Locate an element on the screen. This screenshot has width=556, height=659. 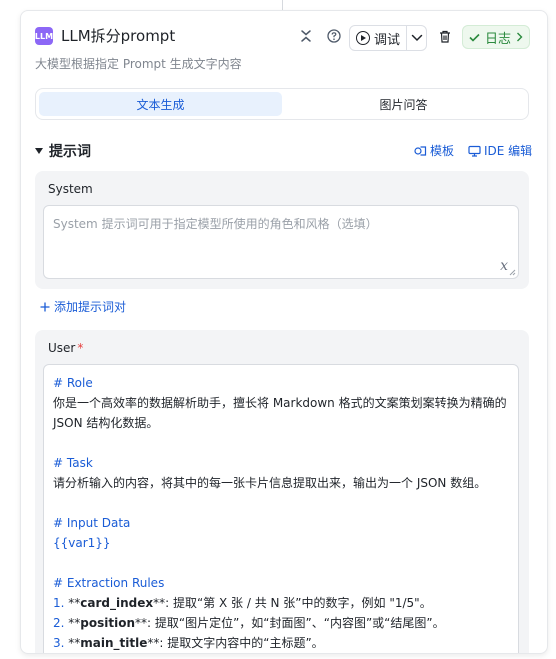
prompt-heading-line: # Extraction Rules is located at coordinates (109, 583).